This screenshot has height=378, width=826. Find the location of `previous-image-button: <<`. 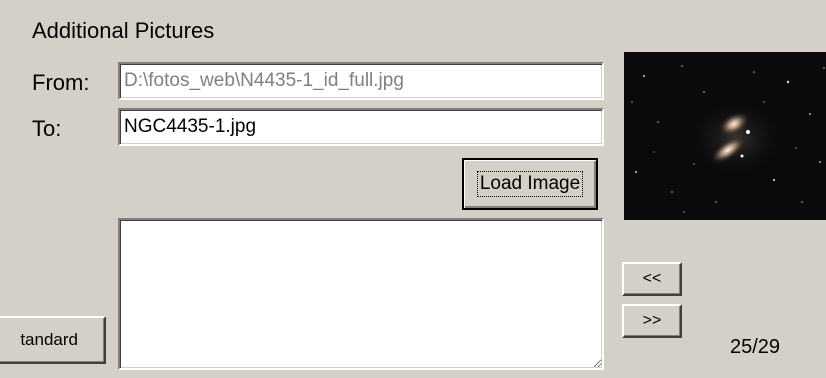

previous-image-button: << is located at coordinates (652, 279).